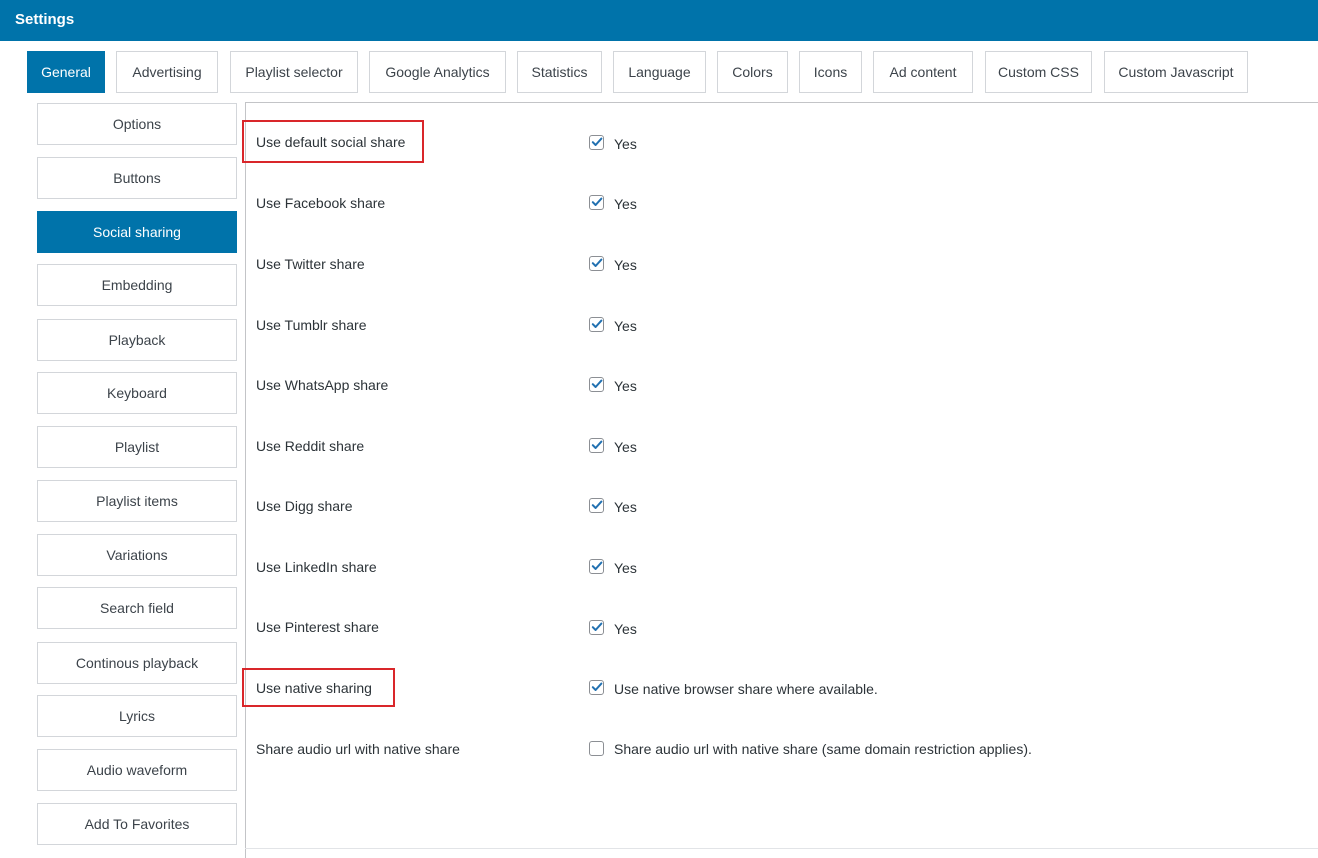 The width and height of the screenshot is (1318, 858). Describe the element at coordinates (304, 506) in the screenshot. I see `setting-label-digg-share: Use Digg share` at that location.